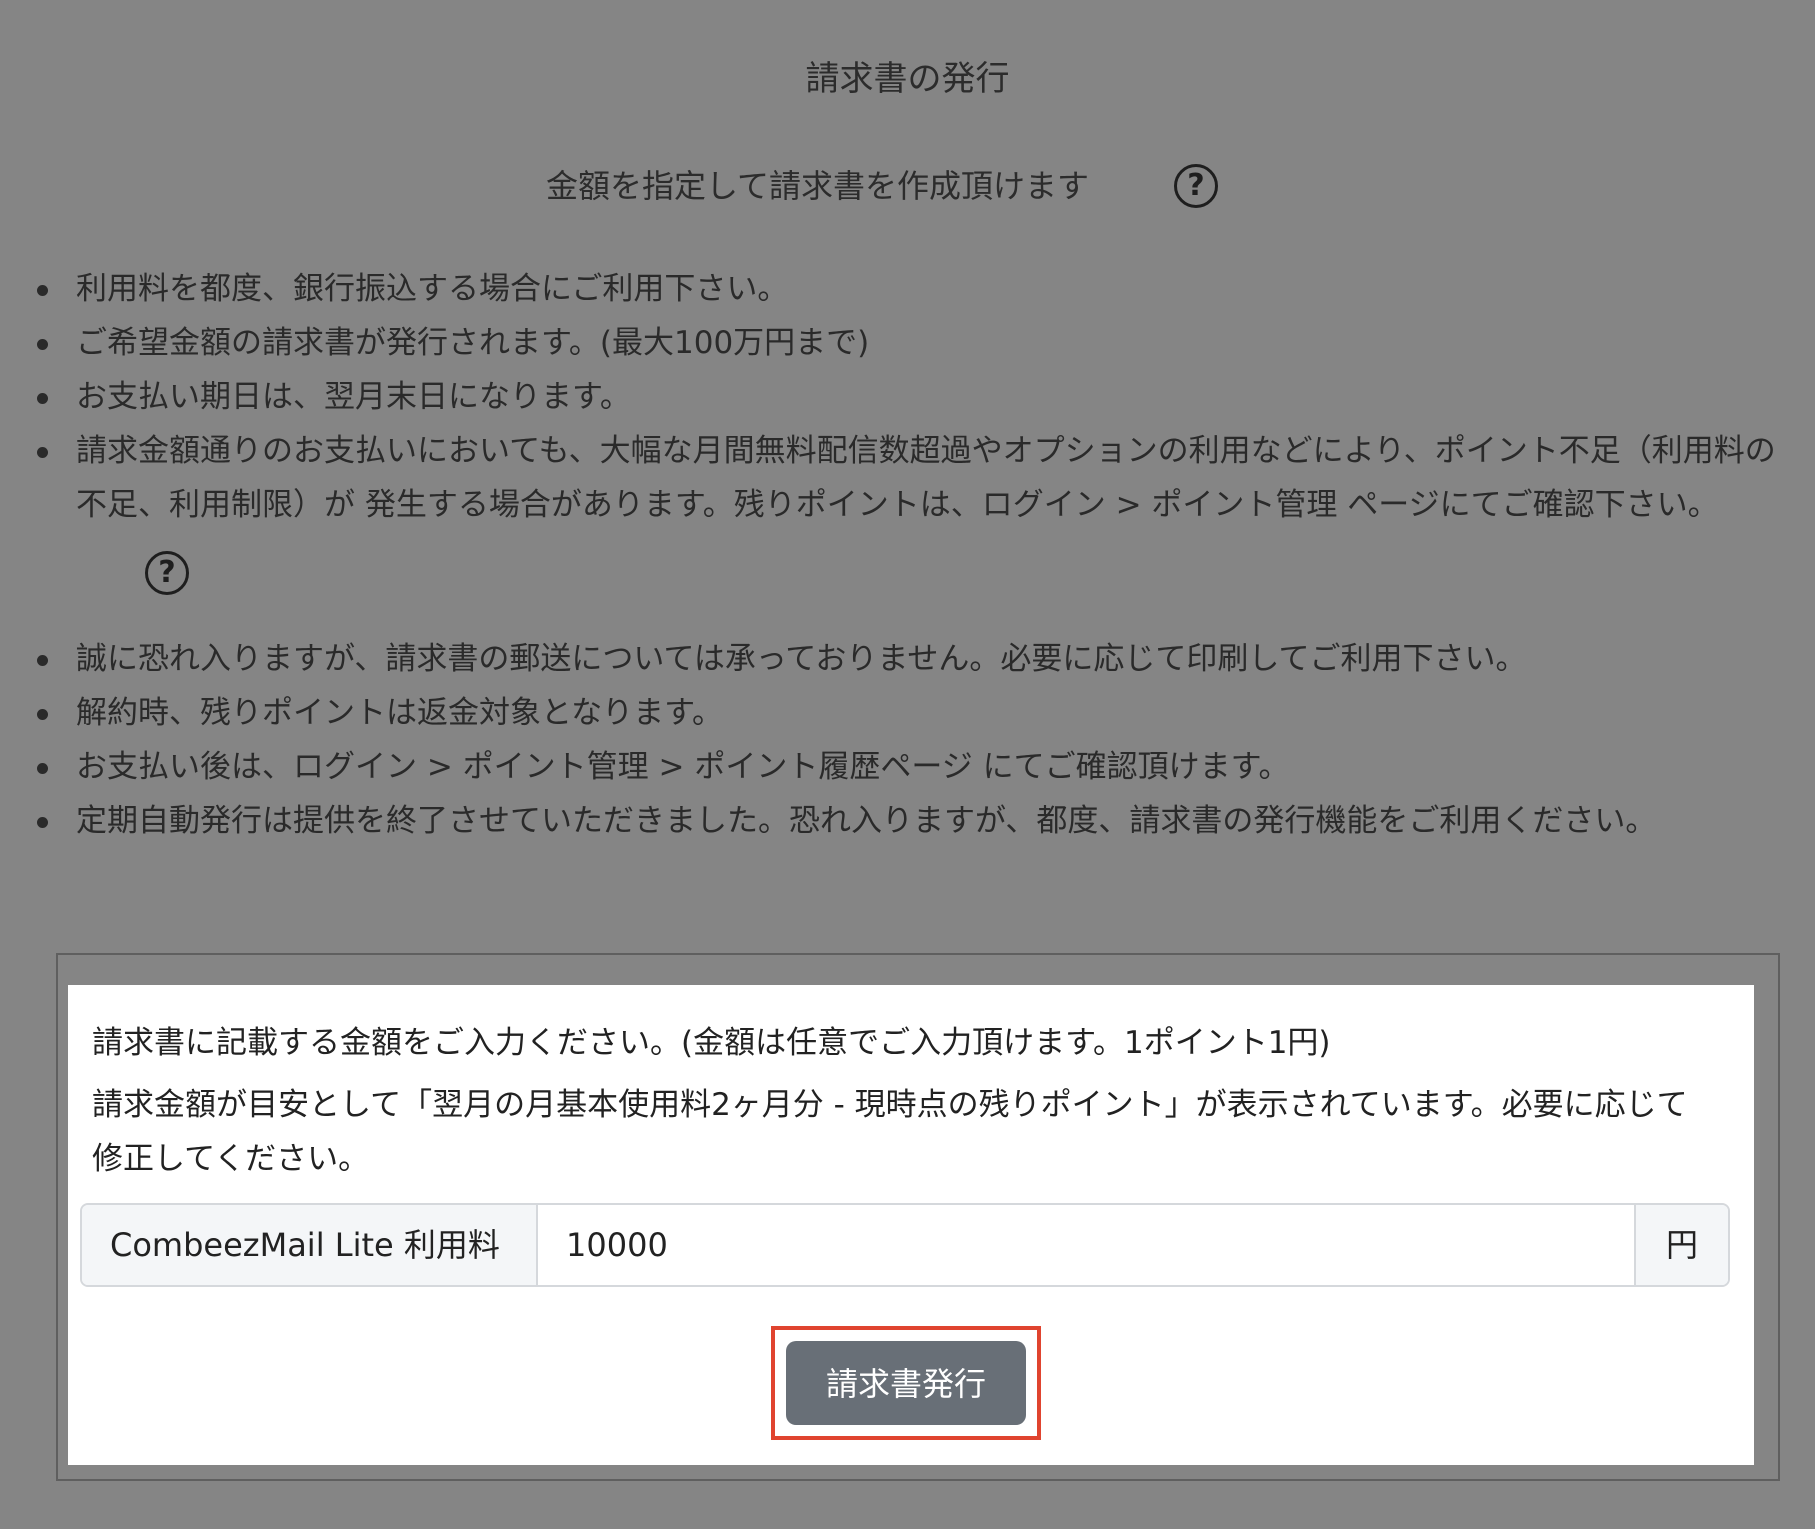 The width and height of the screenshot is (1815, 1529). Describe the element at coordinates (907, 289) in the screenshot. I see `list-item: 利用料を都度、銀行振込する場合にご利用下さい。` at that location.